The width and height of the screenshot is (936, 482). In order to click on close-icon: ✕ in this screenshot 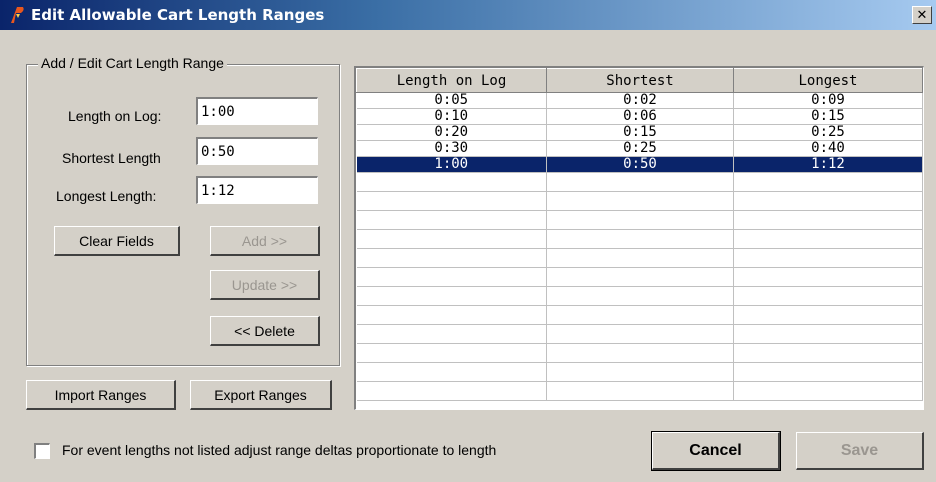, I will do `click(922, 14)`.